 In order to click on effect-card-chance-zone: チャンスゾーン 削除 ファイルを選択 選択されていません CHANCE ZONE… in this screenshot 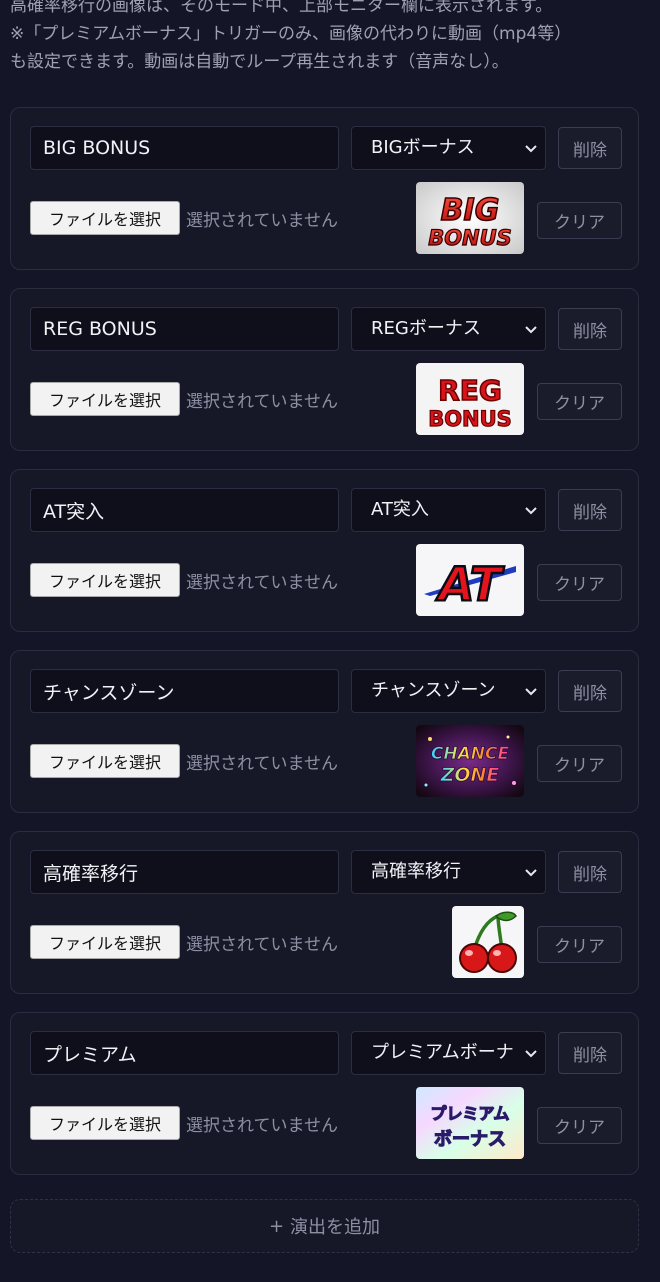, I will do `click(324, 731)`.